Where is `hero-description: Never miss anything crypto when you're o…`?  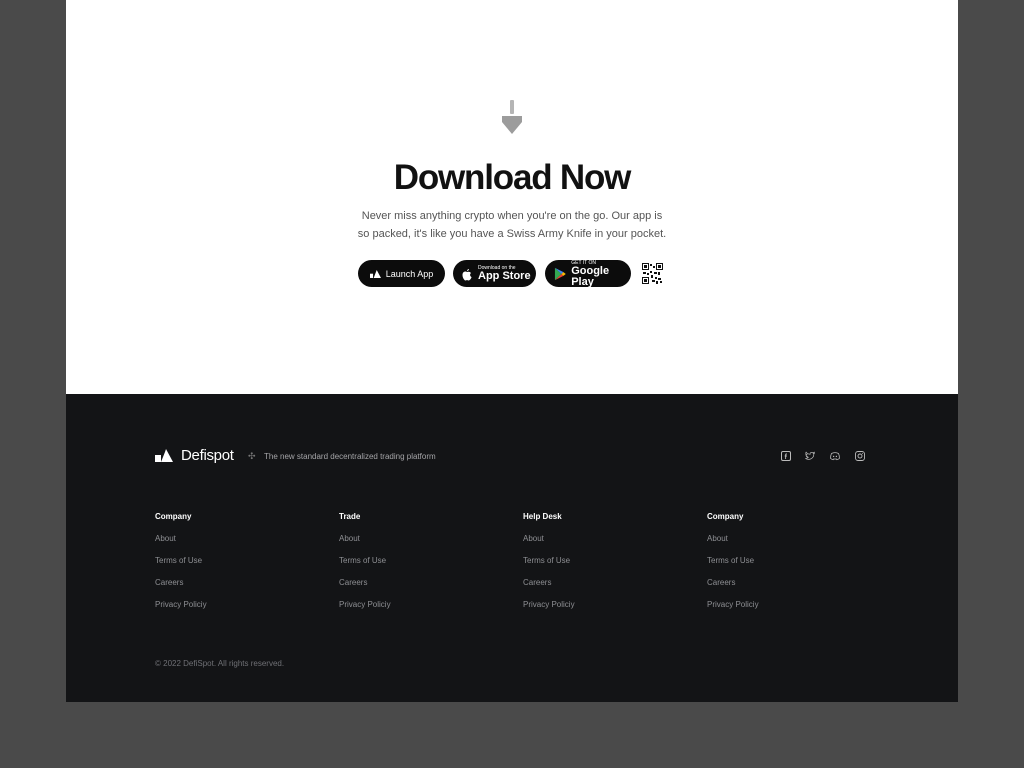 hero-description: Never miss anything crypto when you're o… is located at coordinates (512, 225).